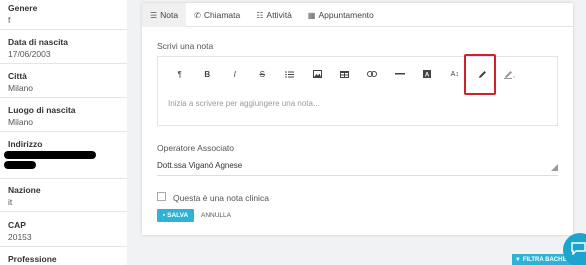 The image size is (586, 265). Describe the element at coordinates (20, 237) in the screenshot. I see `field-value: 20153` at that location.